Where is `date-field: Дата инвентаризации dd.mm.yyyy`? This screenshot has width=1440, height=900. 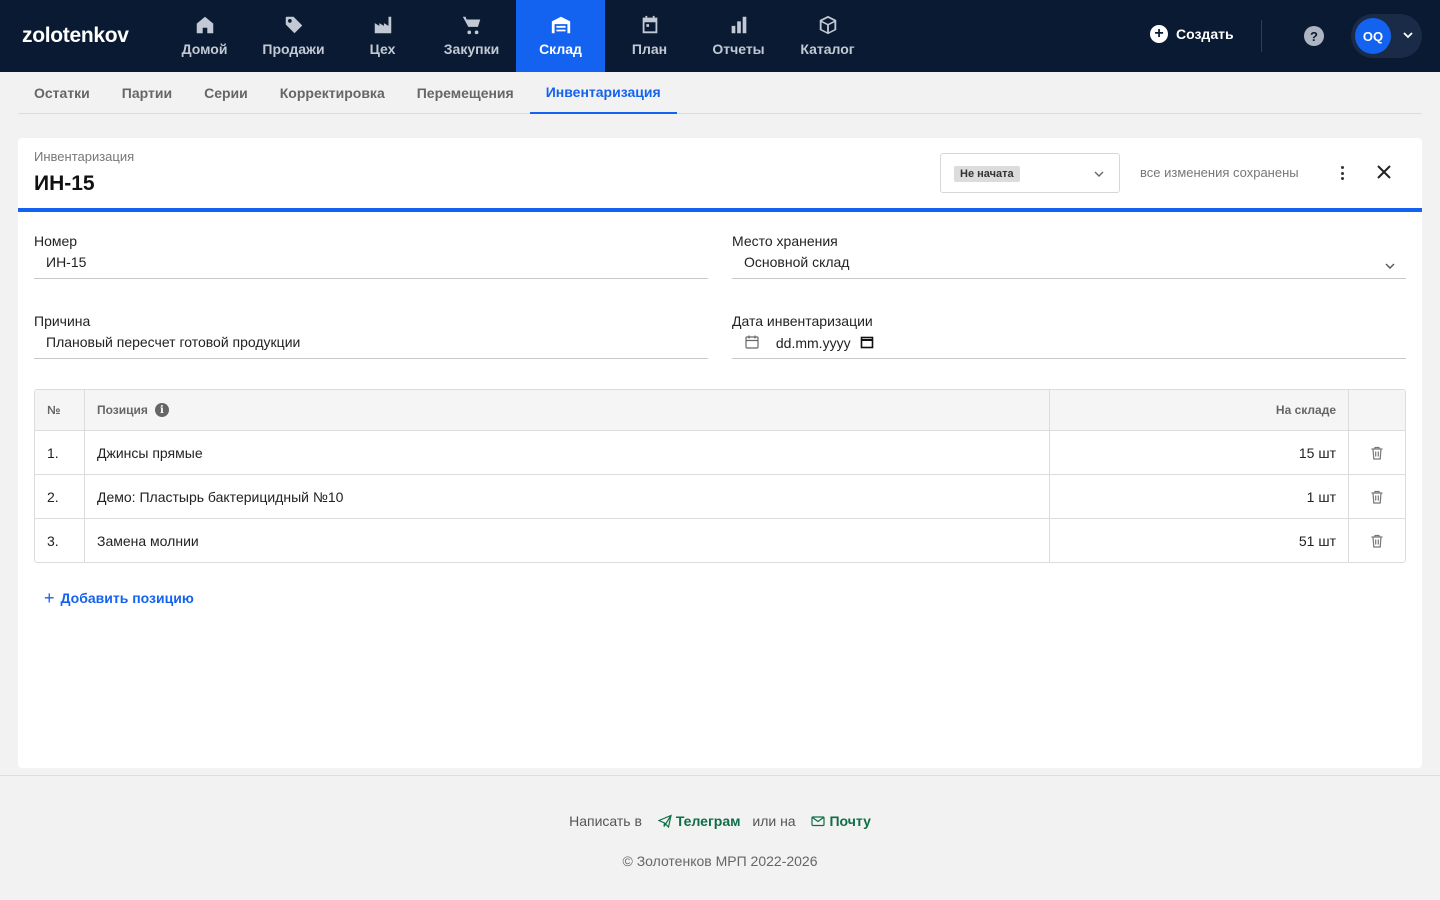
date-field: Дата инвентаризации dd.mm.yyyy is located at coordinates (1069, 336).